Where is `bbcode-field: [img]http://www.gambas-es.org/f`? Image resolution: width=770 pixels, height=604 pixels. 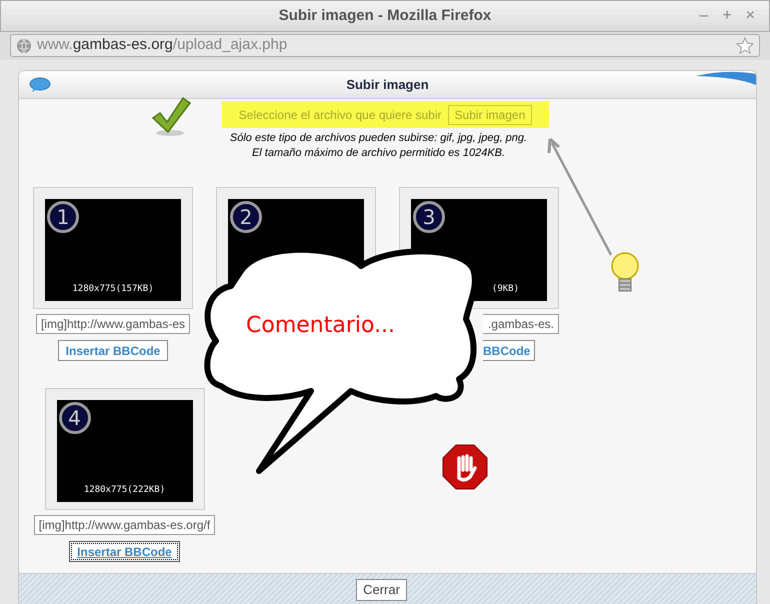
bbcode-field: [img]http://www.gambas-es.org/f is located at coordinates (125, 525).